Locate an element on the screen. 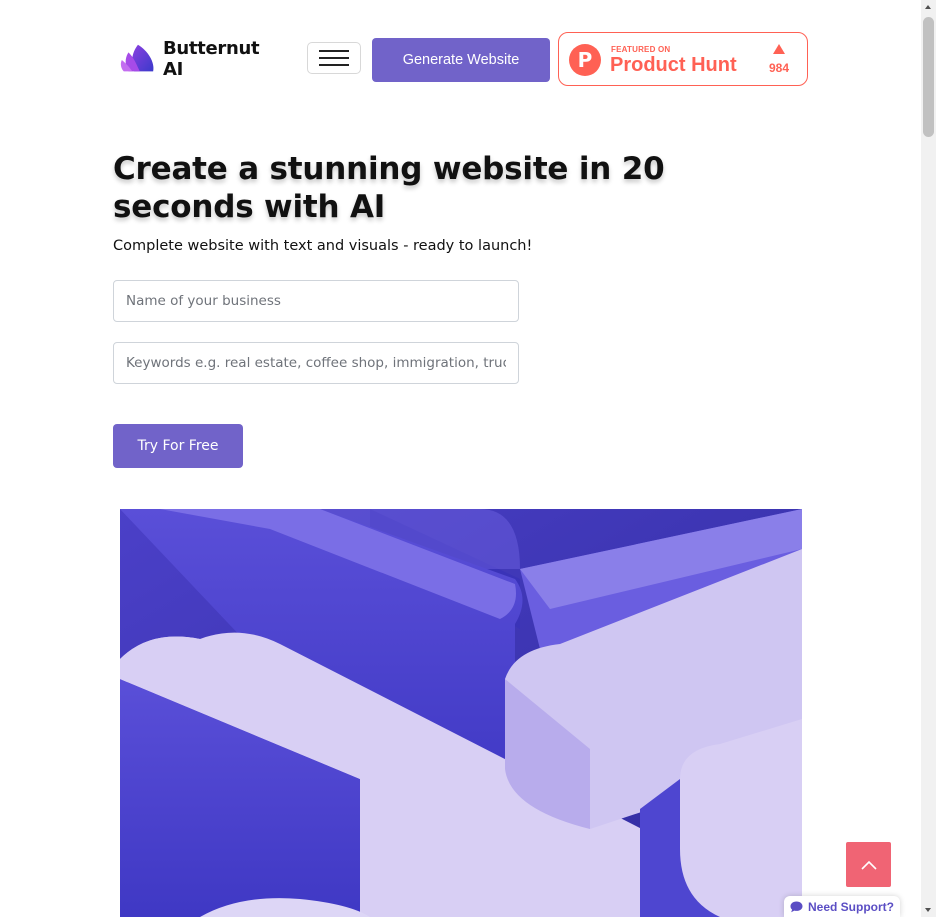 The width and height of the screenshot is (936, 917). need-support-button: Need Support? is located at coordinates (842, 906).